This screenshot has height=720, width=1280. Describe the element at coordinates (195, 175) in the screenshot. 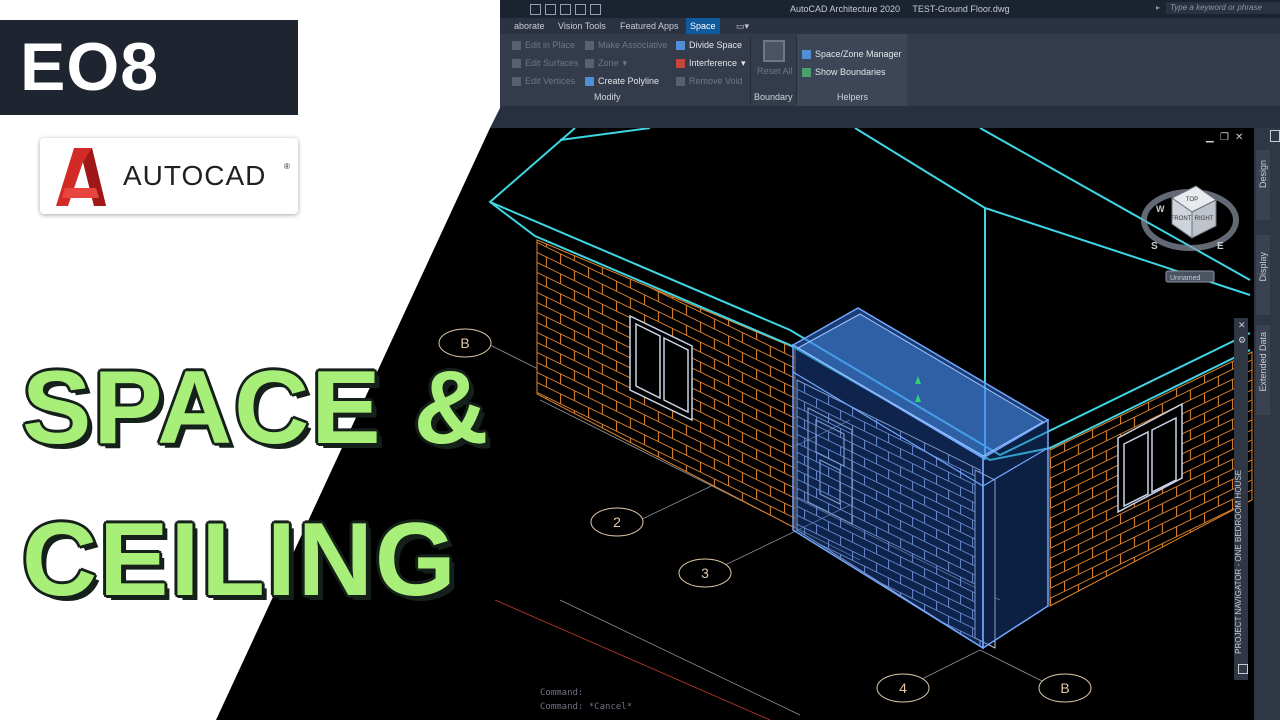

I see `autocad-wordmark: AUTOCAD` at that location.